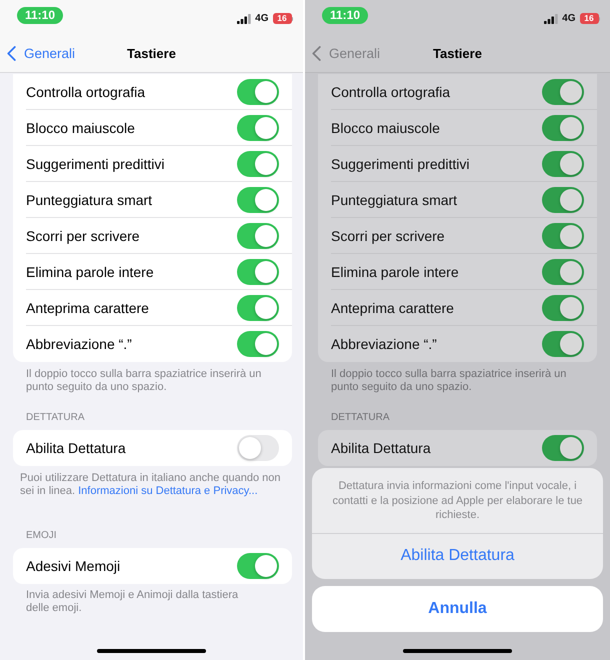 This screenshot has height=660, width=610. Describe the element at coordinates (457, 555) in the screenshot. I see `sheet-action-button: Abilita Dettatura` at that location.